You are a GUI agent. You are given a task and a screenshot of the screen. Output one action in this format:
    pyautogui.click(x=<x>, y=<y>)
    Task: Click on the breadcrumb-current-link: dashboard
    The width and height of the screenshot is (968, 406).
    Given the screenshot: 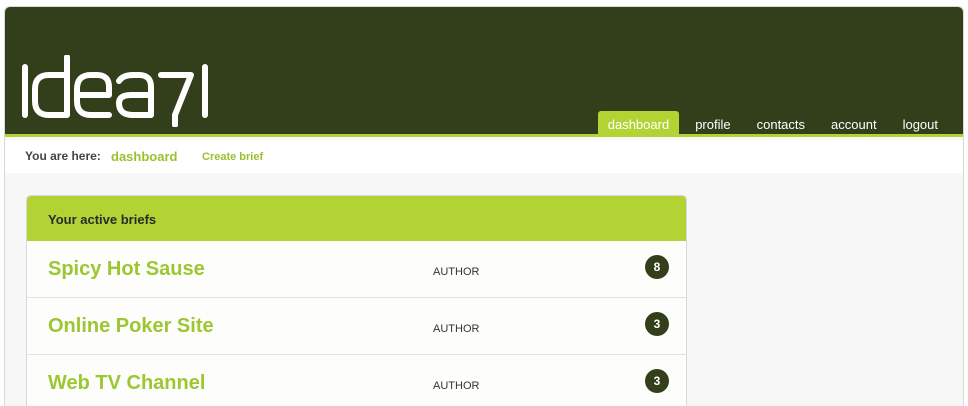 What is the action you would take?
    pyautogui.click(x=144, y=156)
    